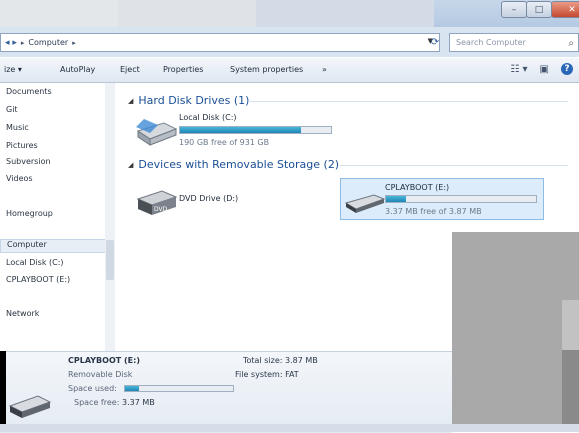 This screenshot has width=579, height=433. What do you see at coordinates (11, 43) in the screenshot?
I see `back-forward-icon: ◂ ▸` at bounding box center [11, 43].